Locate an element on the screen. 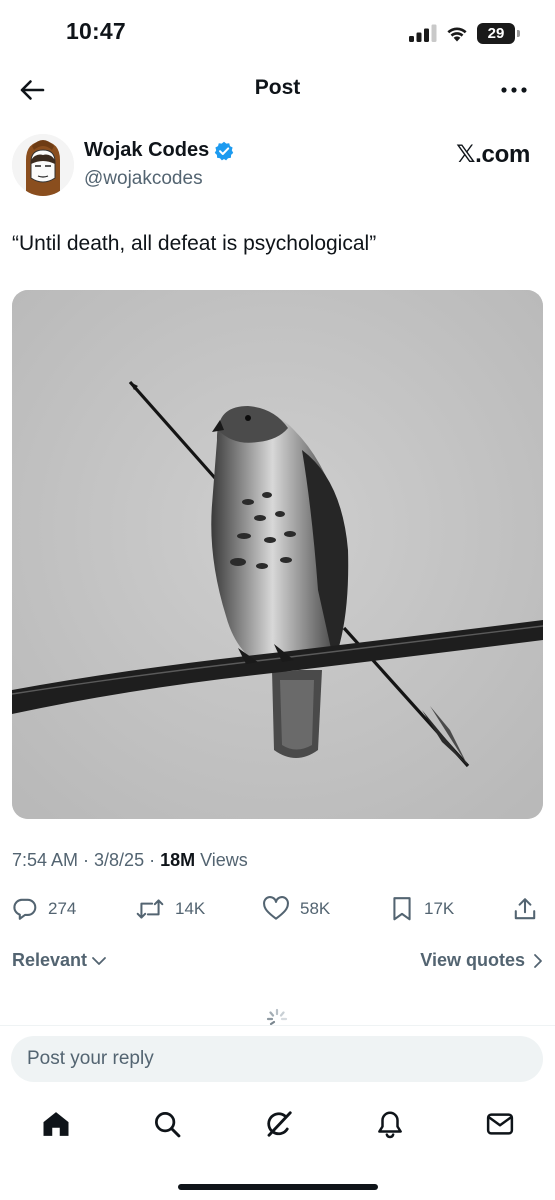 Image resolution: width=555 pixels, height=1200 pixels. notifications-icon is located at coordinates (390, 1125).